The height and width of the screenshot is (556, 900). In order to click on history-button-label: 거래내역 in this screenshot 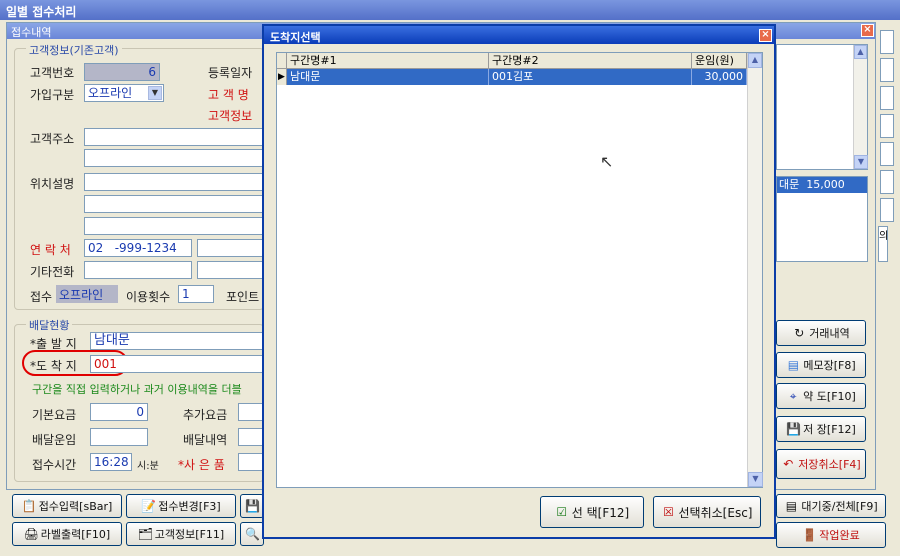, I will do `click(829, 333)`.